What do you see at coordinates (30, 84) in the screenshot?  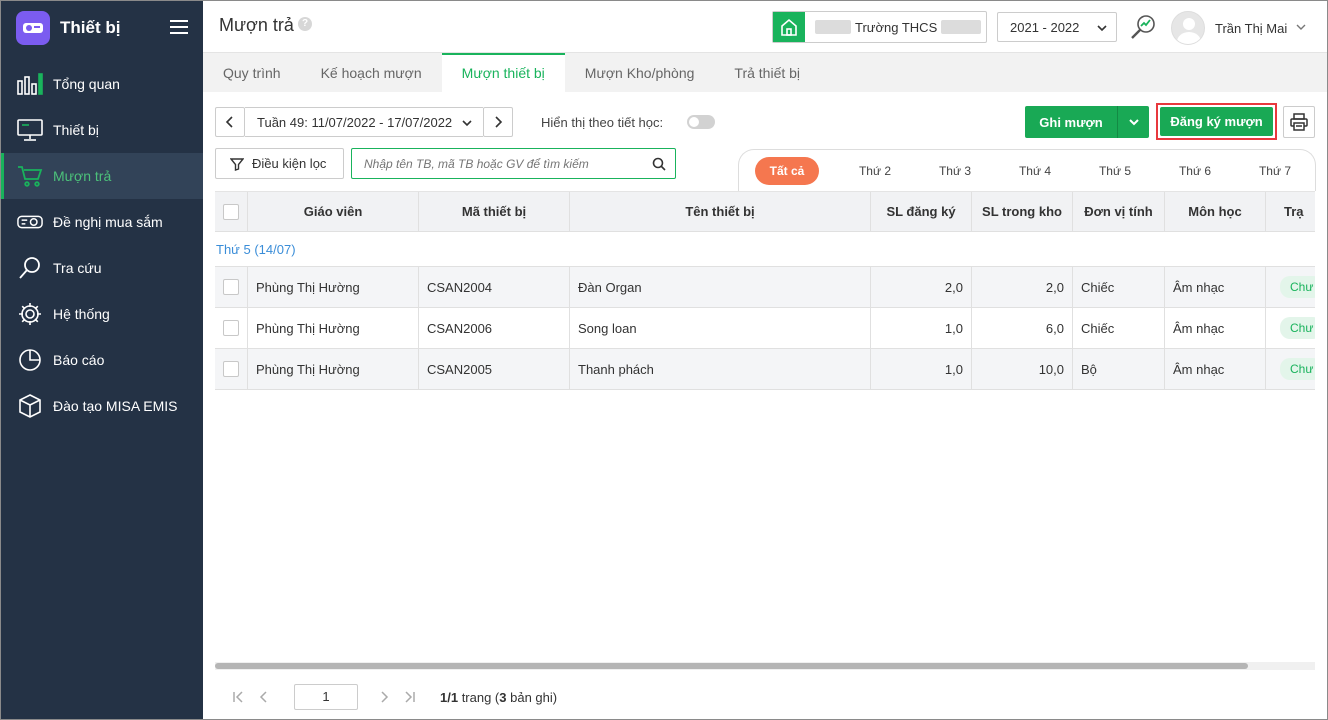 I see `dashboard-icon` at bounding box center [30, 84].